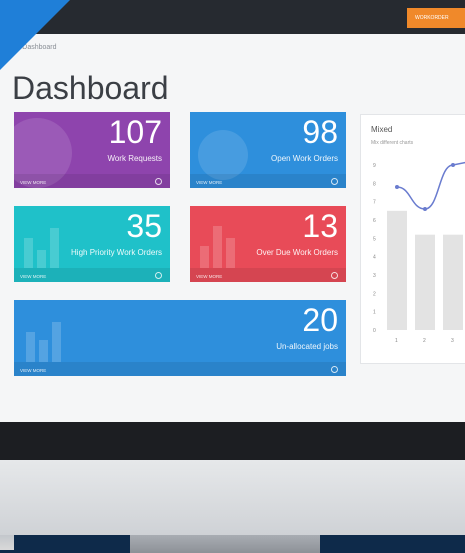 This screenshot has height=553, width=465. What do you see at coordinates (374, 239) in the screenshot?
I see `y-tick-label: 5` at bounding box center [374, 239].